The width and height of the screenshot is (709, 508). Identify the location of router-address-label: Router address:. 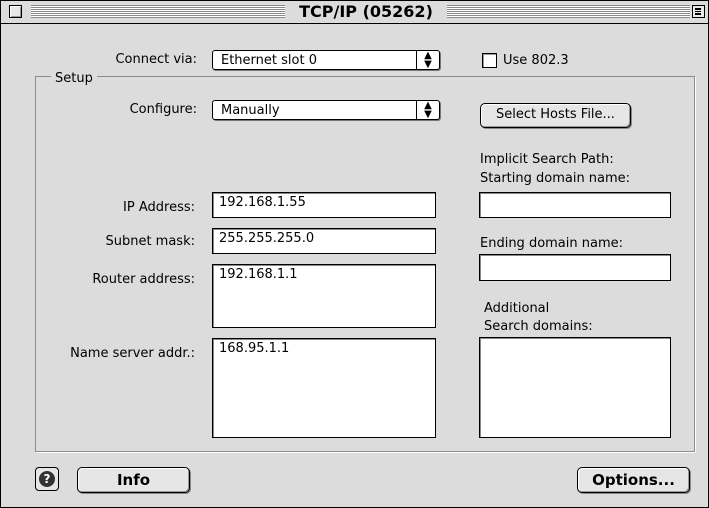
(143, 279).